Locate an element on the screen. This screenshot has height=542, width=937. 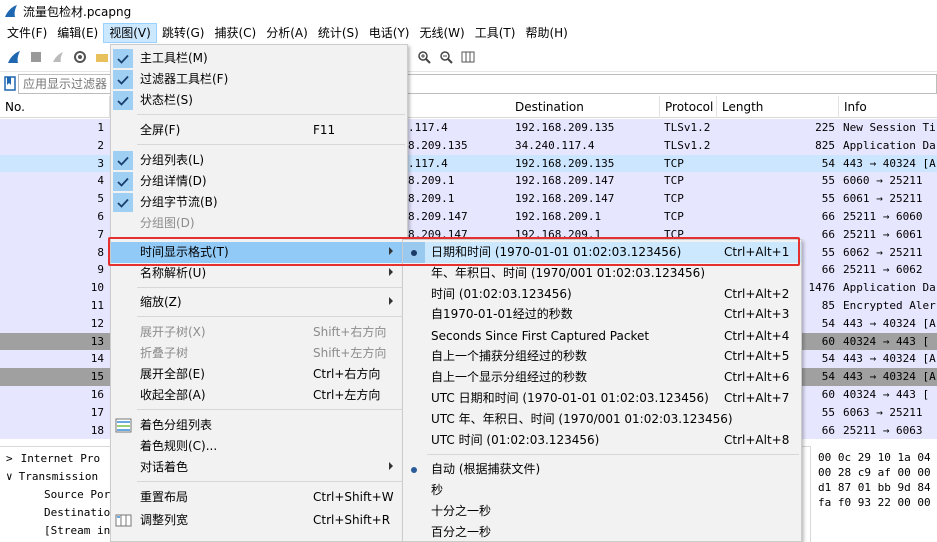
column-length: Length is located at coordinates (778, 107).